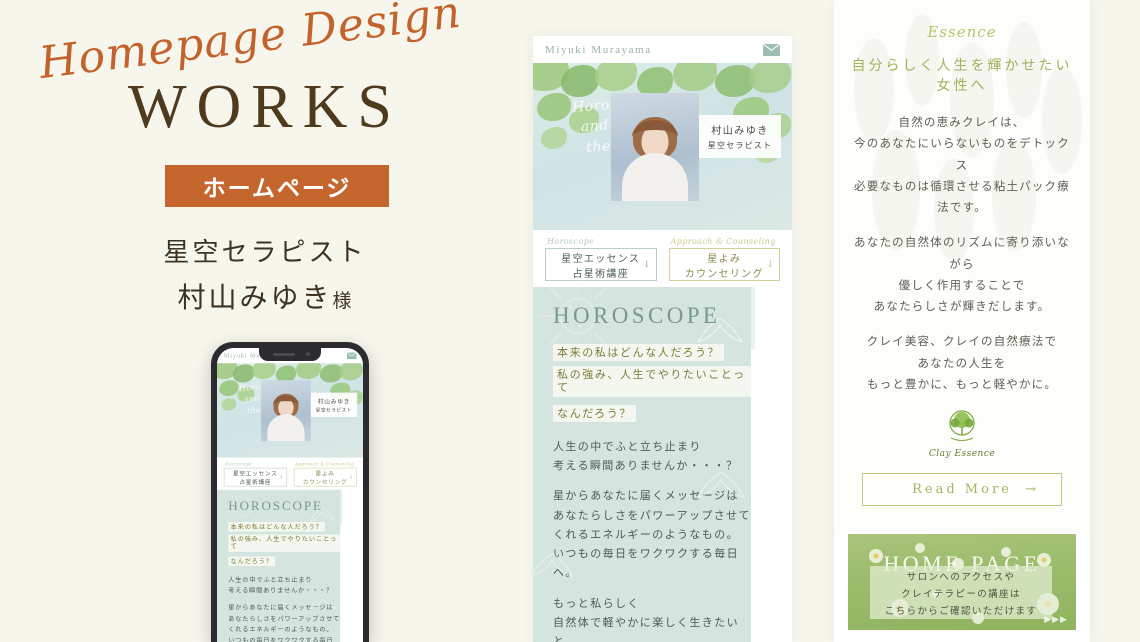 Image resolution: width=1140 pixels, height=642 pixels. Describe the element at coordinates (652, 381) in the screenshot. I see `highlight-line: 私の強み、人生でやりたいことって` at that location.